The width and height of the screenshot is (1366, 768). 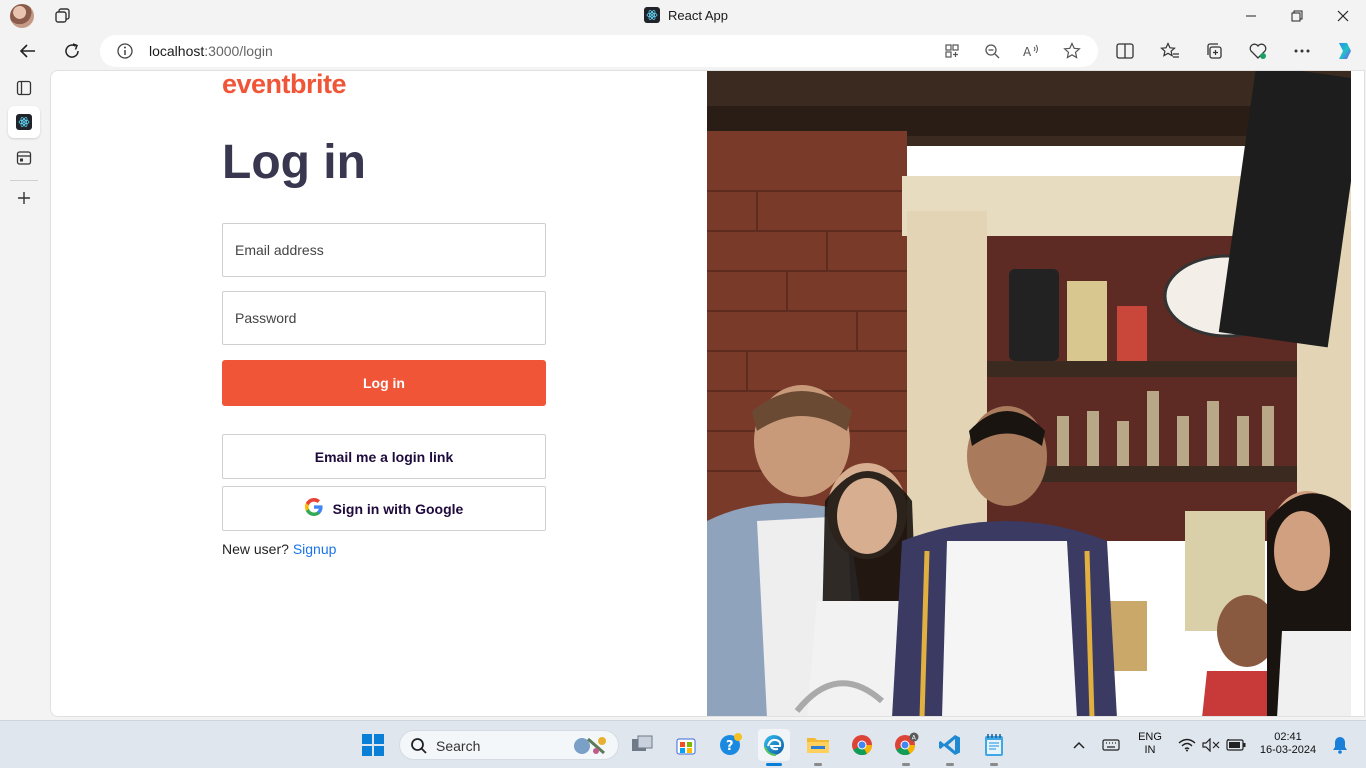 I want to click on get-help-icon: ?, so click(x=730, y=745).